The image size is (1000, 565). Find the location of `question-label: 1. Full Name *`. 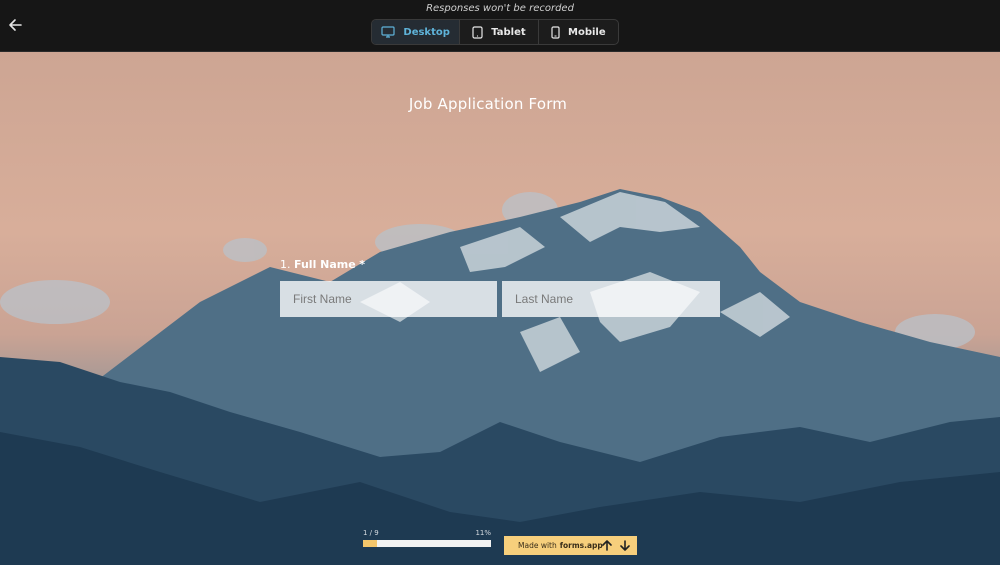

question-label: 1. Full Name * is located at coordinates (322, 264).